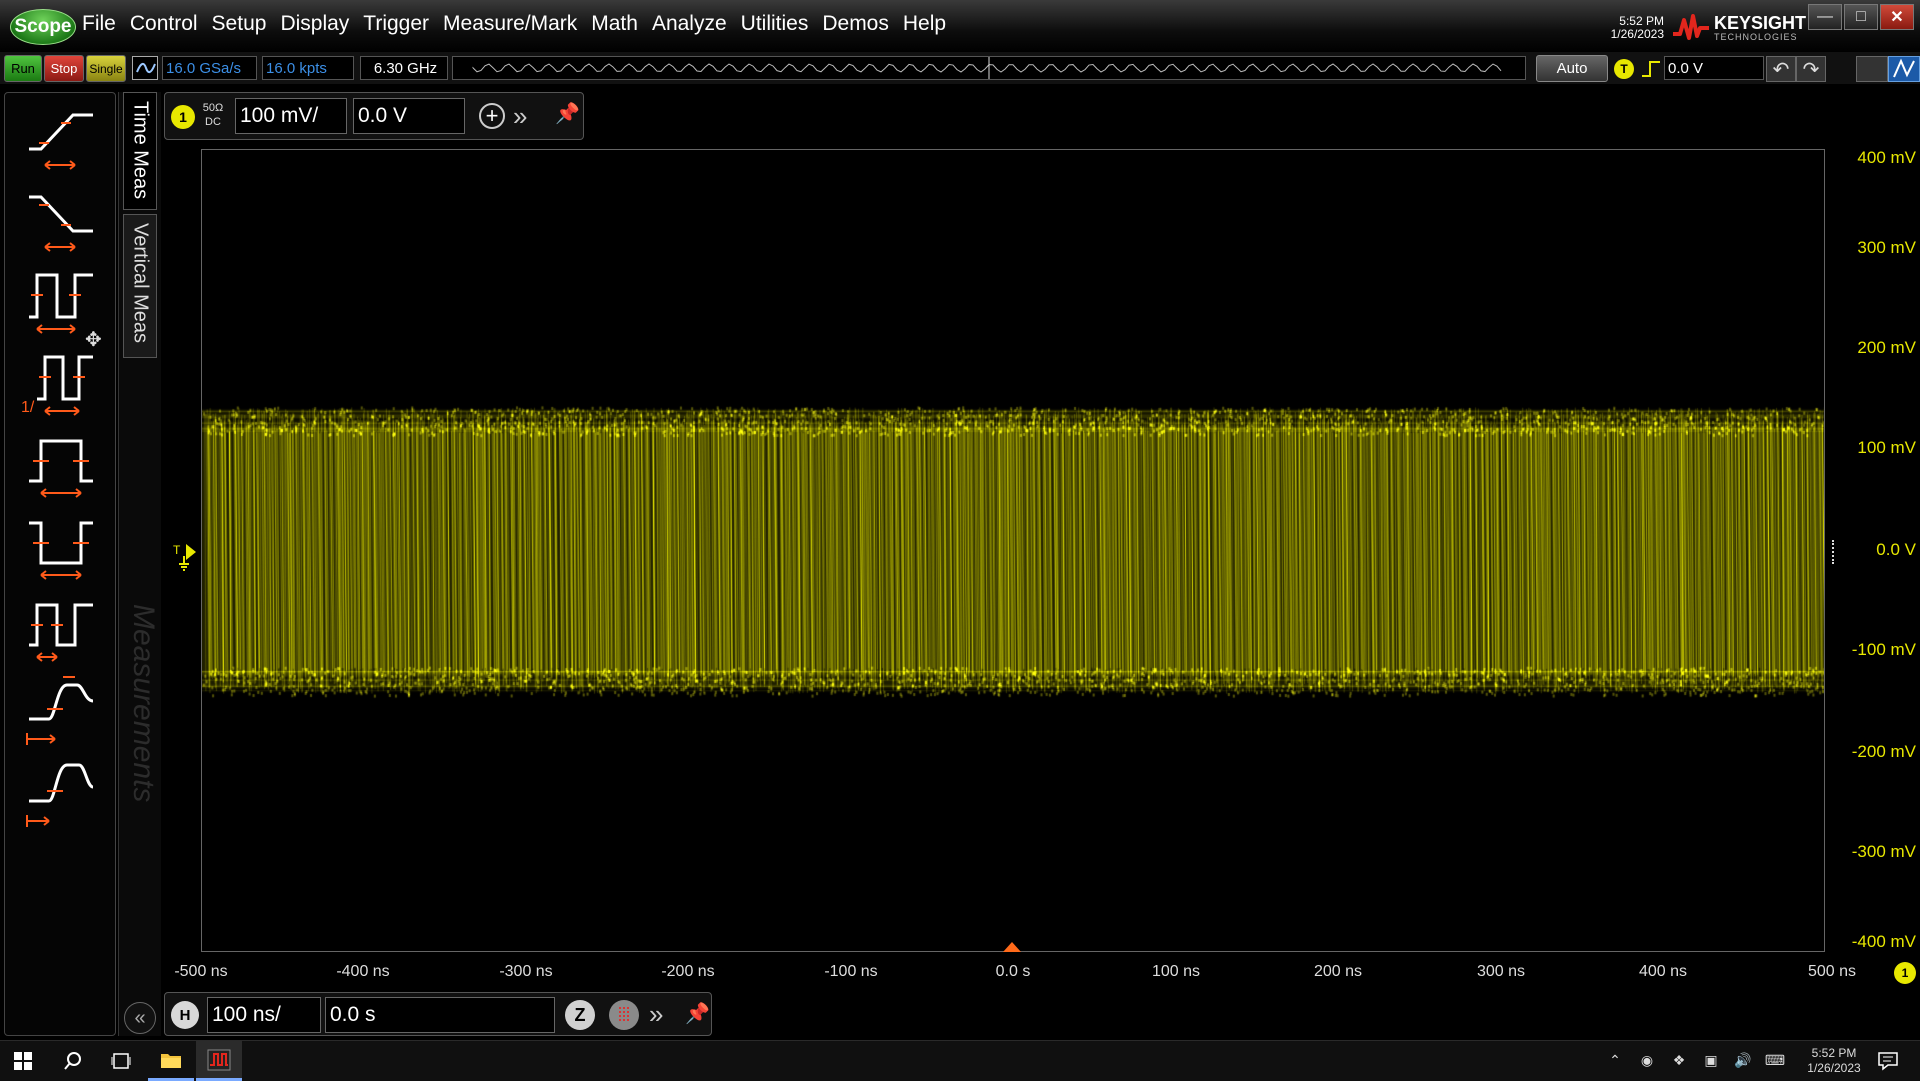  What do you see at coordinates (61, 629) in the screenshot?
I see `duty-cycle-icon` at bounding box center [61, 629].